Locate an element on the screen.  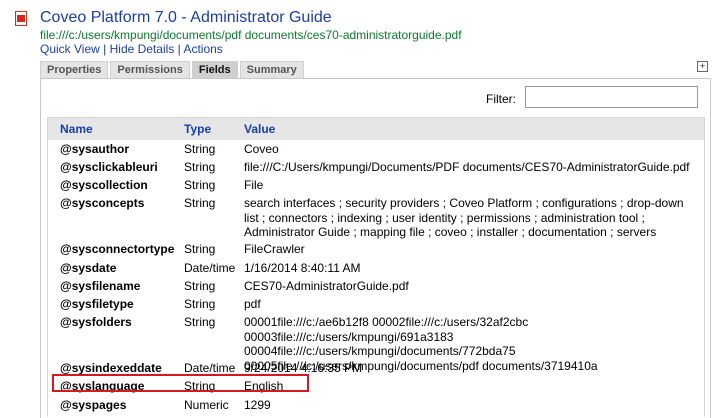
field-value: 9/24/2014 4:16:35 PM is located at coordinates (303, 368).